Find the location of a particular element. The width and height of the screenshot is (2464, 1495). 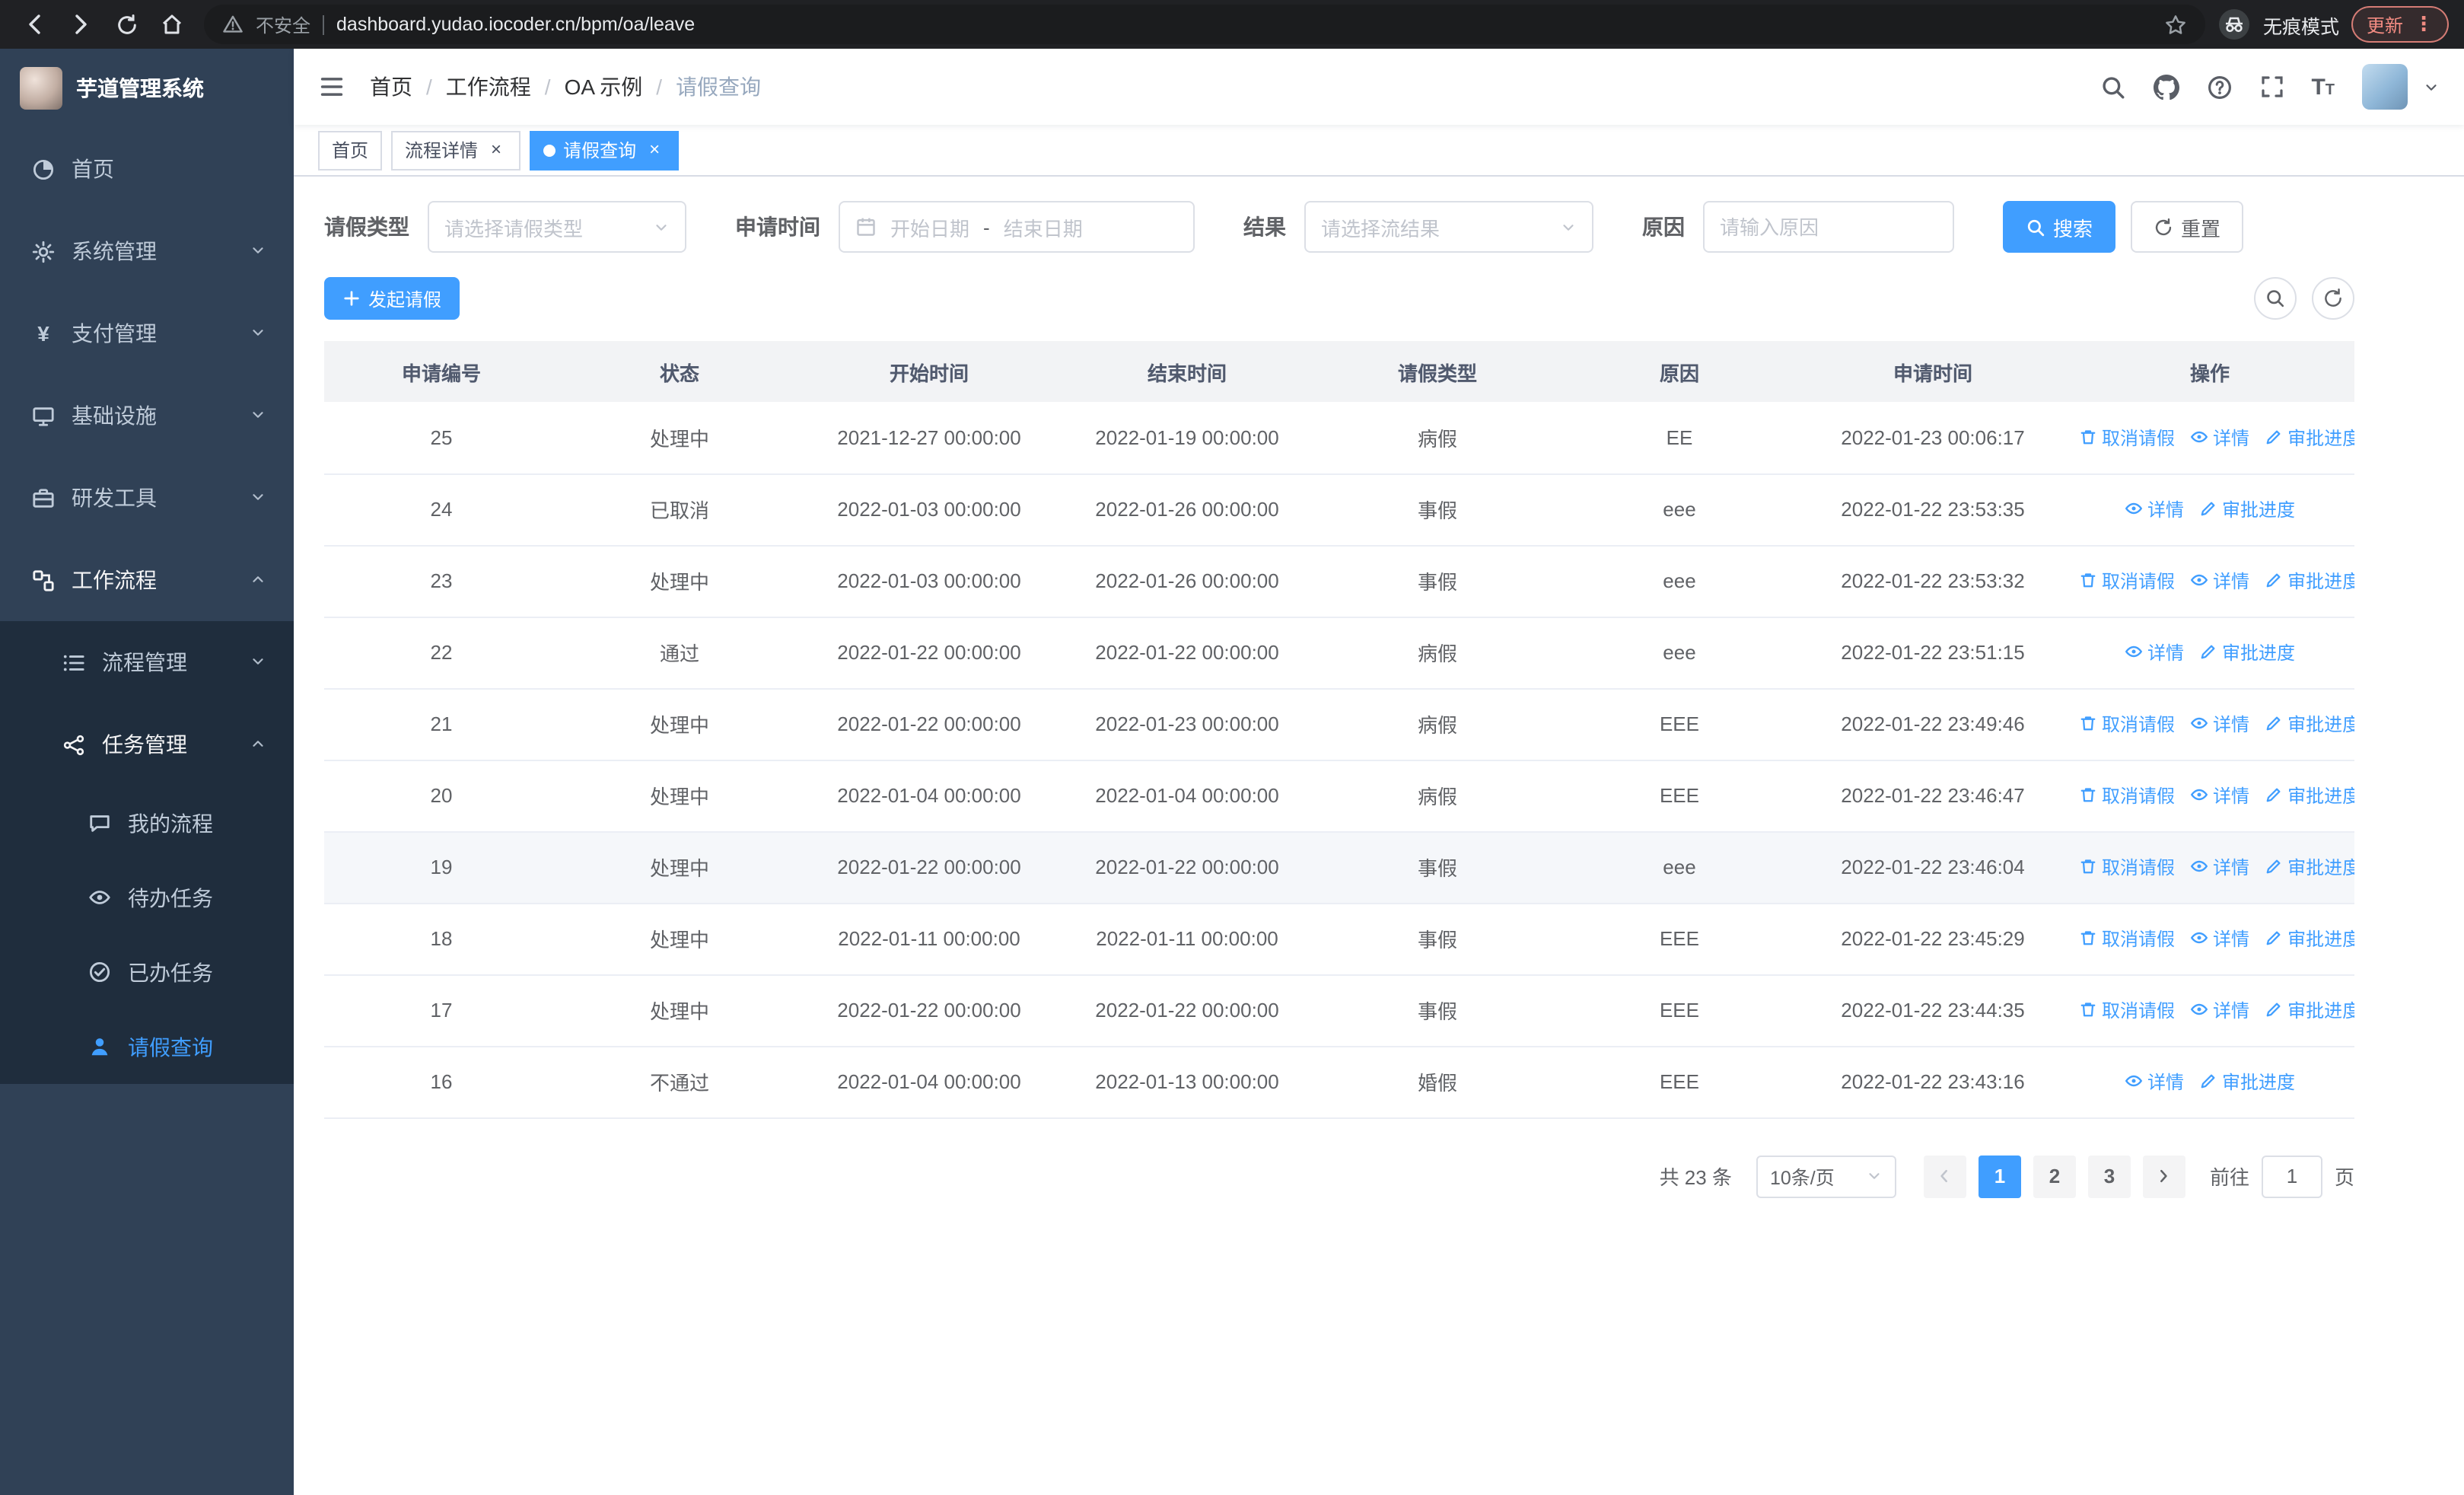

tab-home: 首页 is located at coordinates (350, 150).